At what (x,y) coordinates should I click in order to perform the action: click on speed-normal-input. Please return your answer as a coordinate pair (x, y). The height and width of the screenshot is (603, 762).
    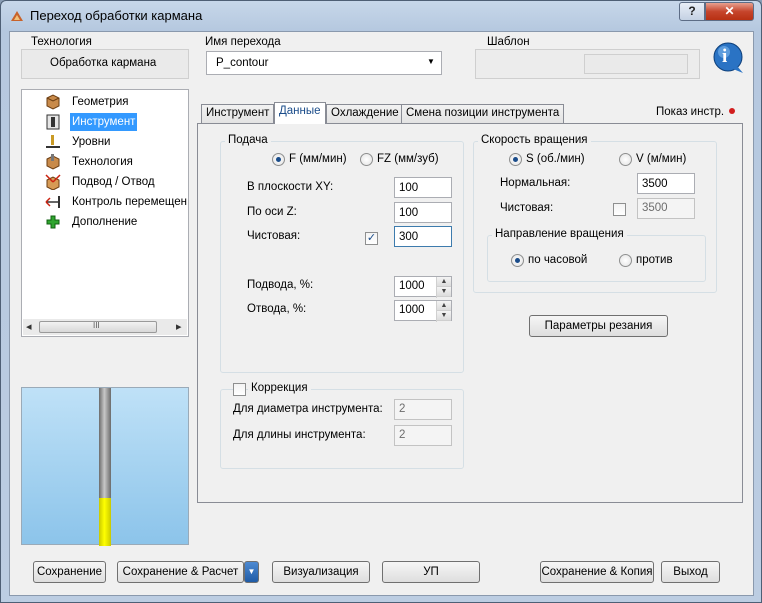
    Looking at the image, I should click on (666, 183).